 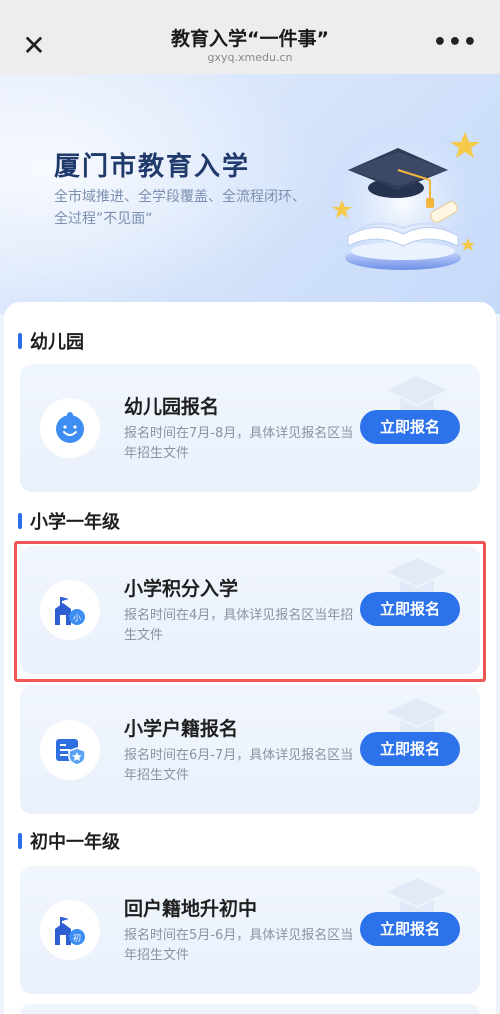 I want to click on icon-badge: 初, so click(x=77, y=938).